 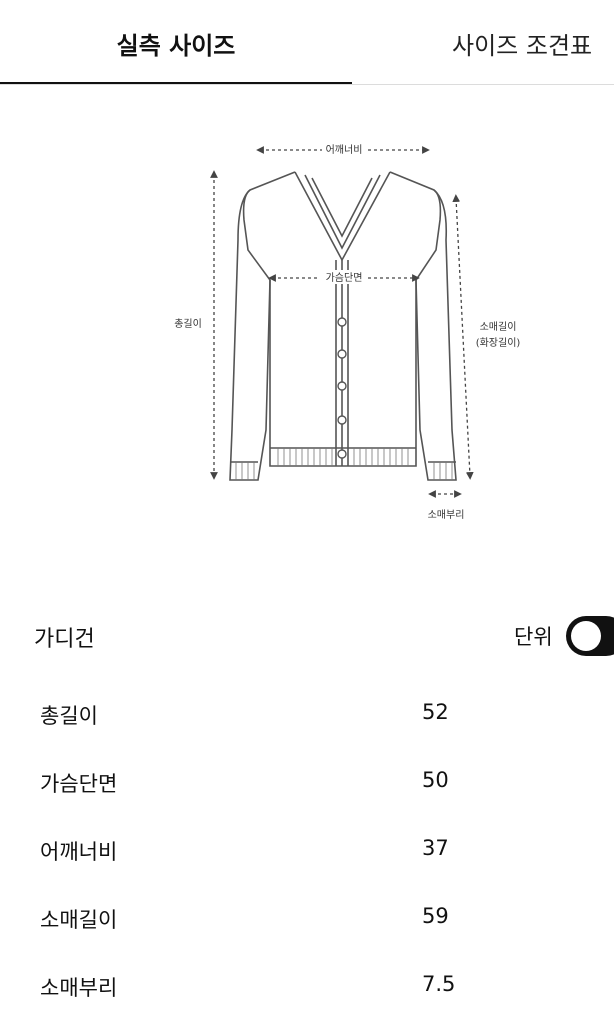 I want to click on unit-label: 단위, so click(x=533, y=637).